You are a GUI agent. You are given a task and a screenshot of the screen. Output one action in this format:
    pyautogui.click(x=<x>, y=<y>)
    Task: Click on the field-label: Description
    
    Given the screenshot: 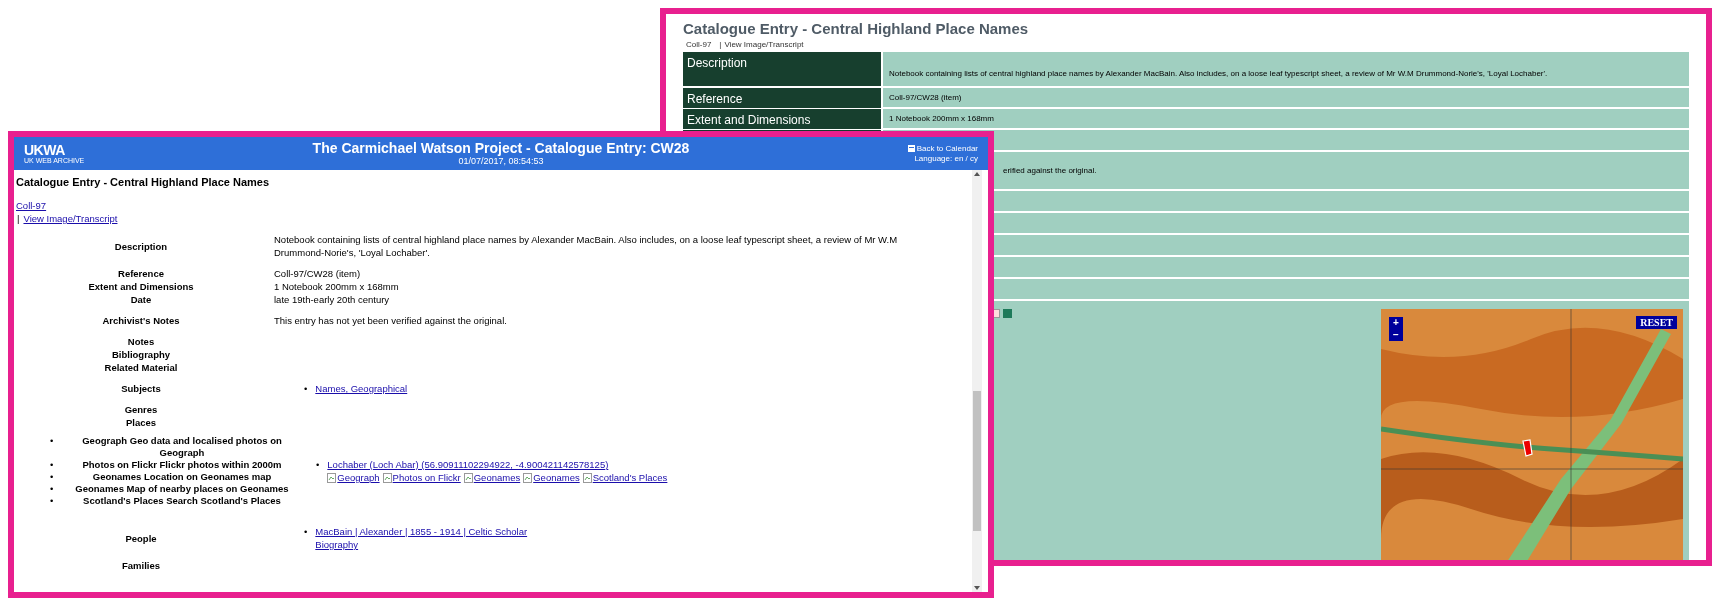 What is the action you would take?
    pyautogui.click(x=141, y=246)
    